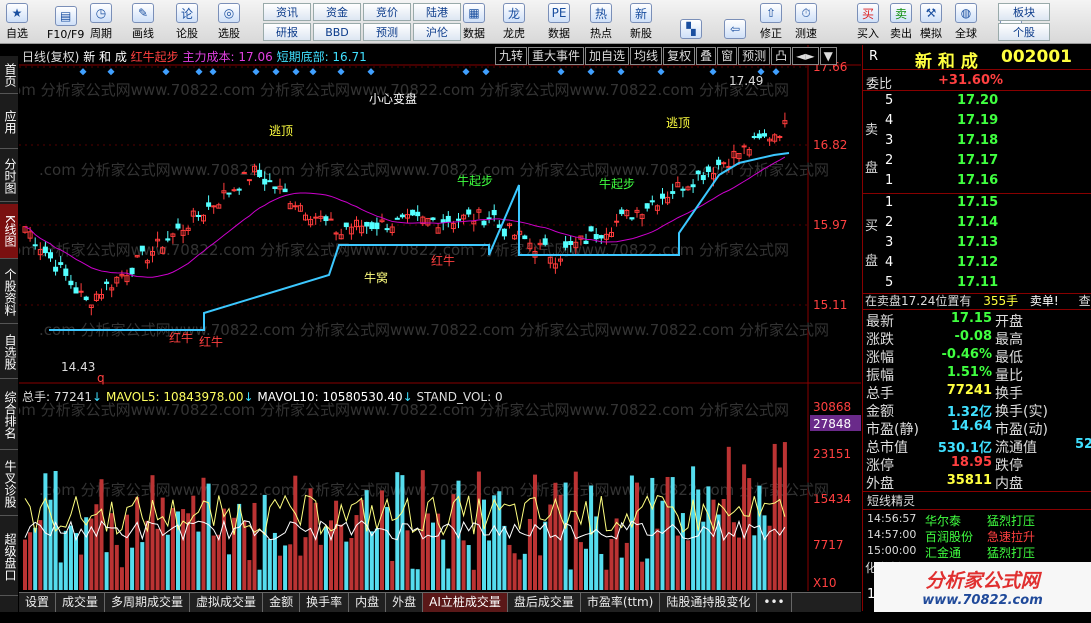  What do you see at coordinates (474, 33) in the screenshot?
I see `toolbar-label: 数据` at bounding box center [474, 33].